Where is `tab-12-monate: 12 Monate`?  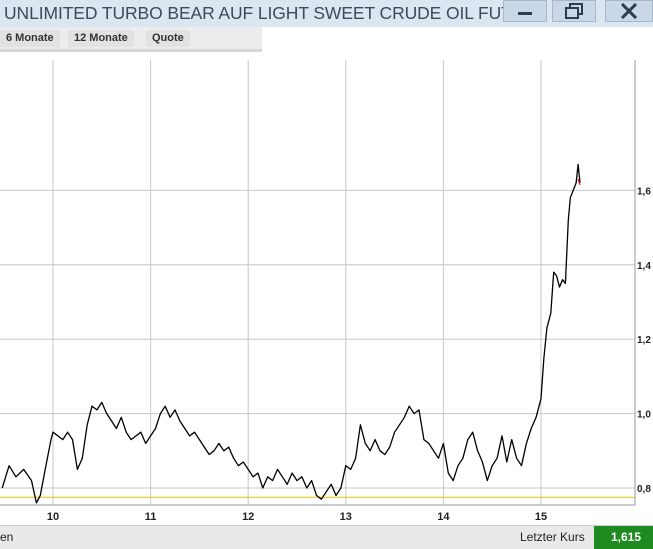 tab-12-monate: 12 Monate is located at coordinates (101, 38).